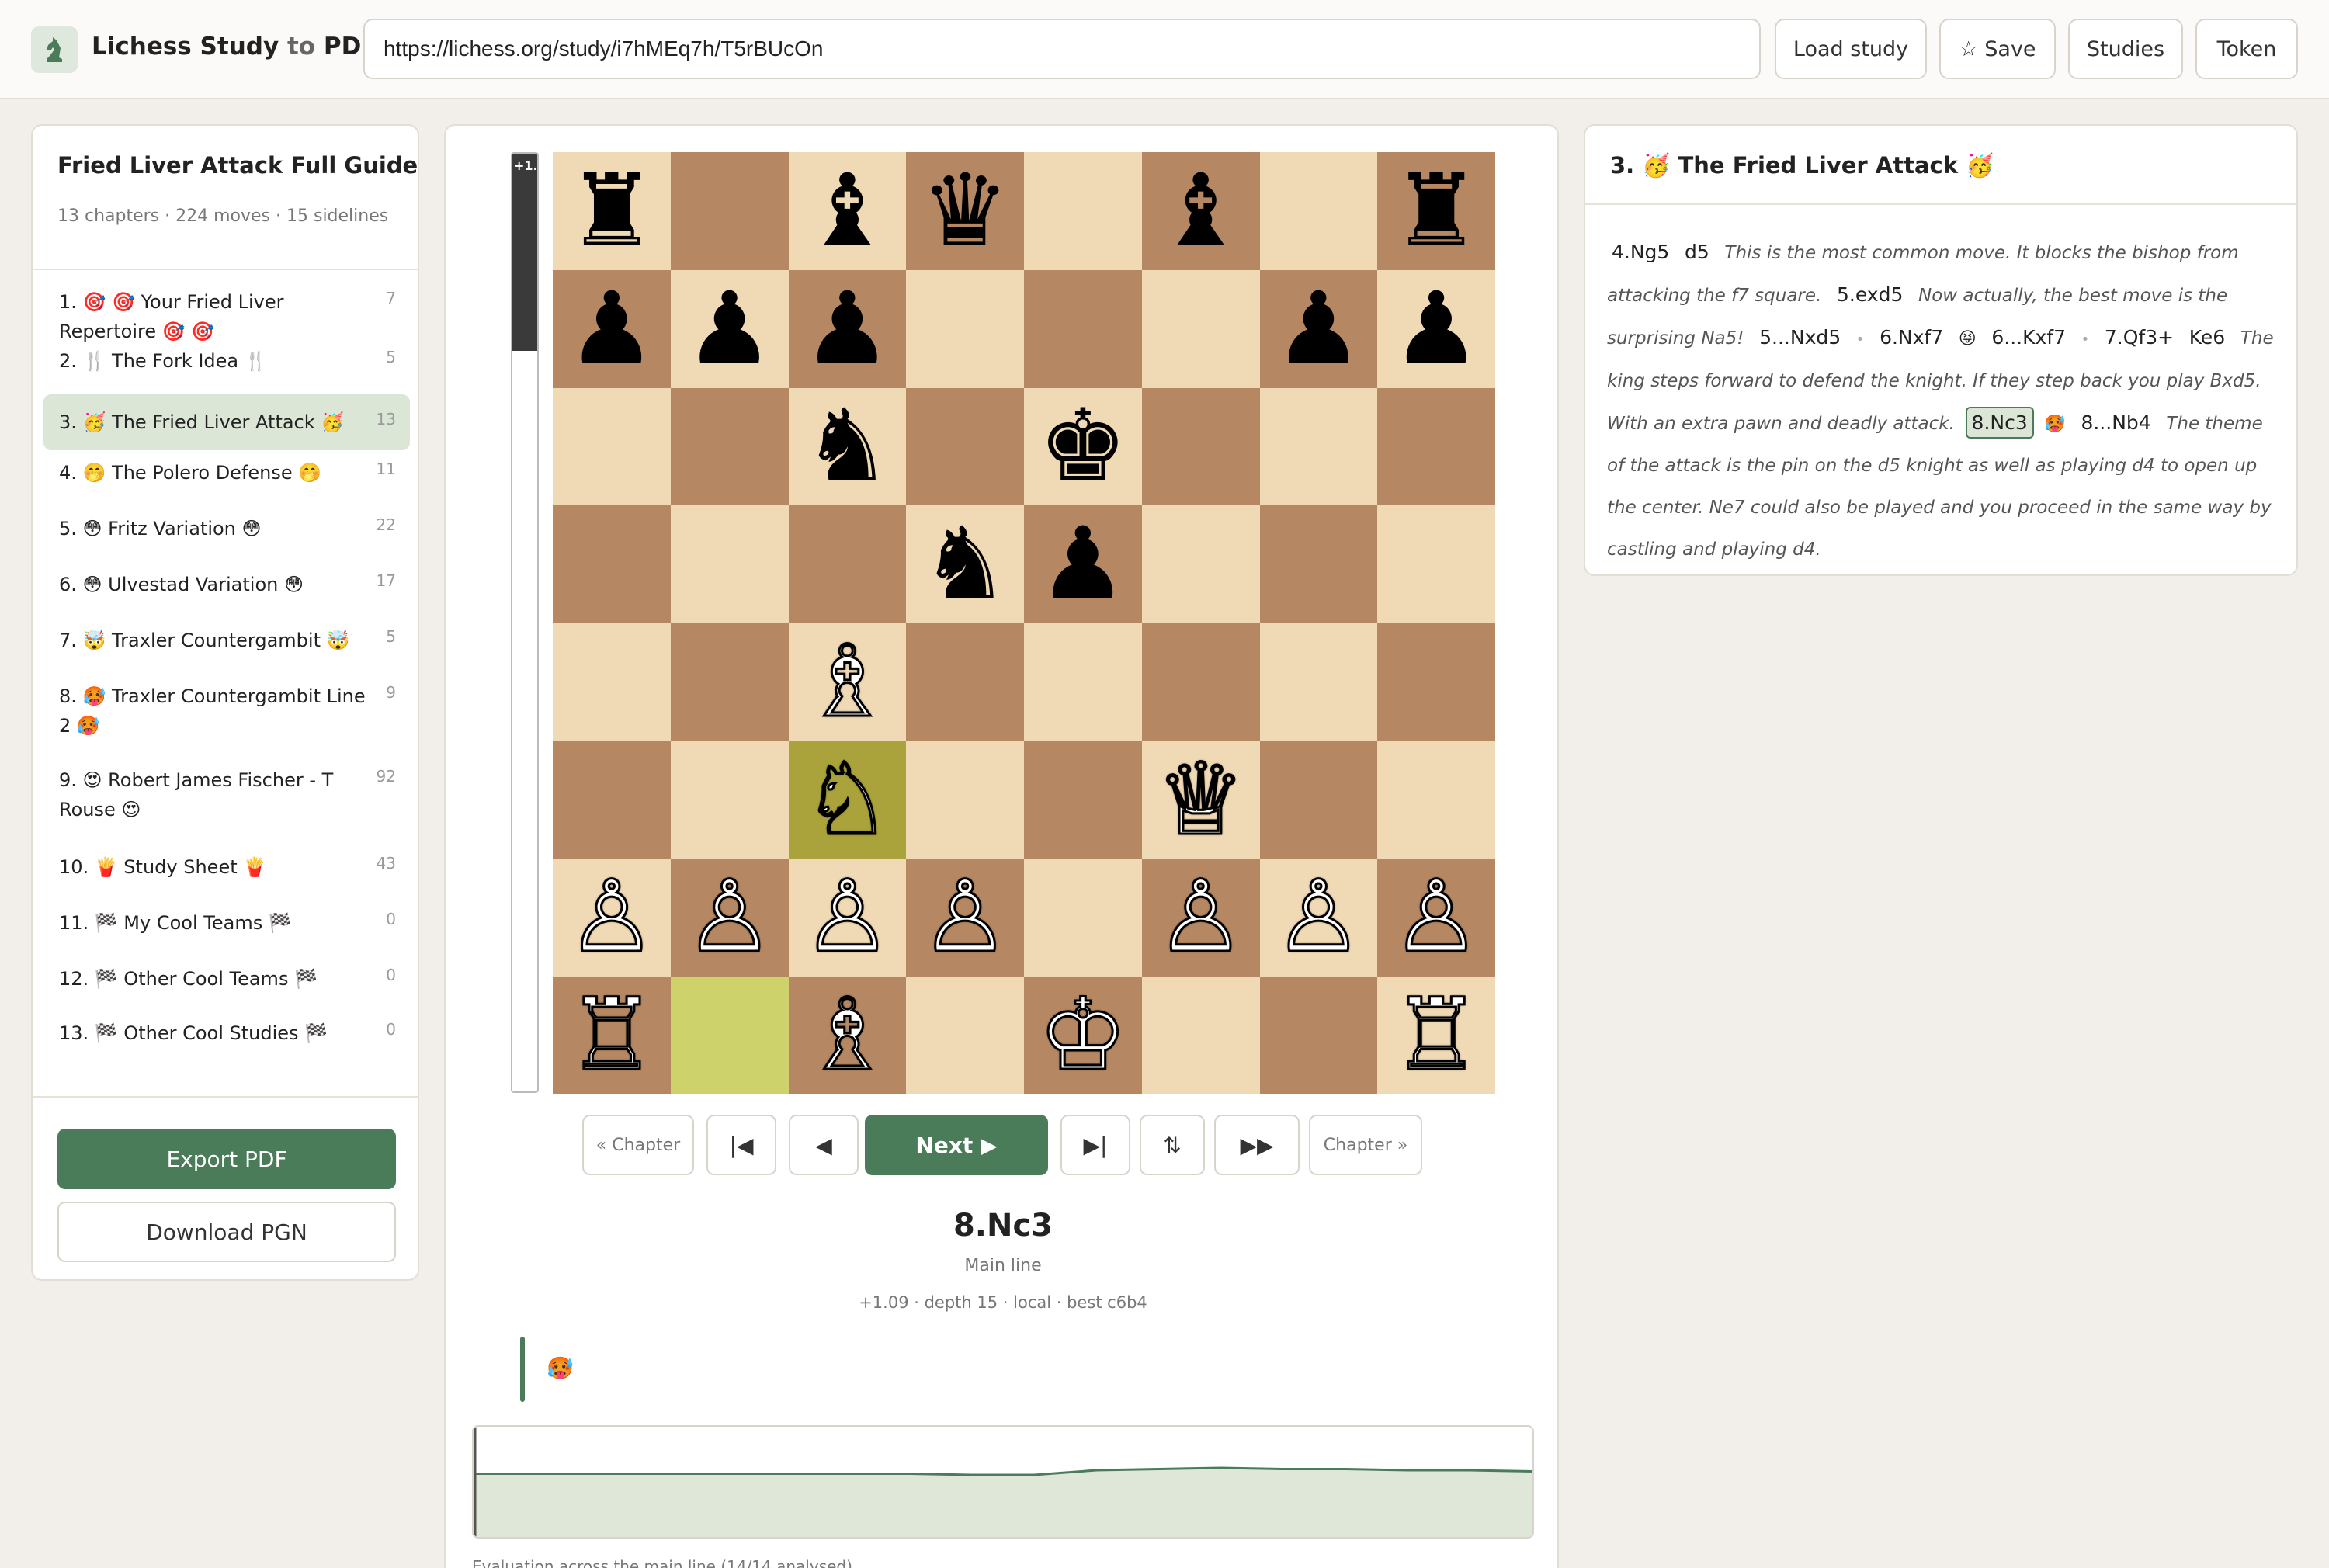  Describe the element at coordinates (848, 800) in the screenshot. I see `white-knight-icon: ♘` at that location.